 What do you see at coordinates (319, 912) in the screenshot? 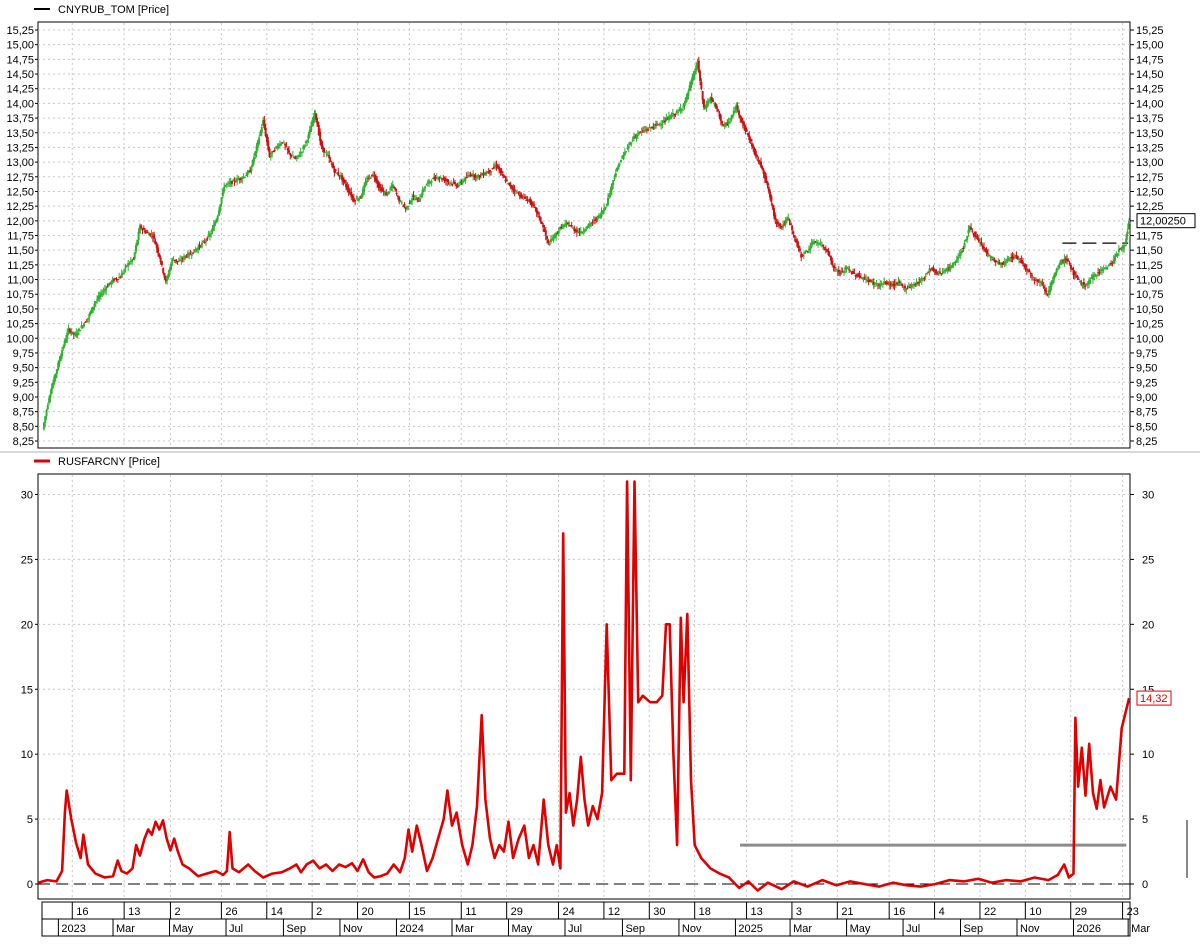
I see `time-day-label: 2` at bounding box center [319, 912].